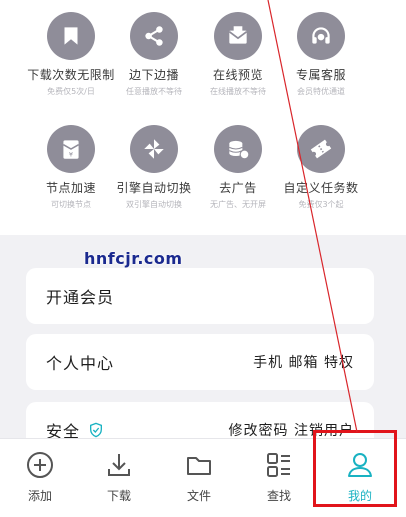 The image size is (406, 517). What do you see at coordinates (133, 258) in the screenshot?
I see `watermark-text: hnfcjr.com` at bounding box center [133, 258].